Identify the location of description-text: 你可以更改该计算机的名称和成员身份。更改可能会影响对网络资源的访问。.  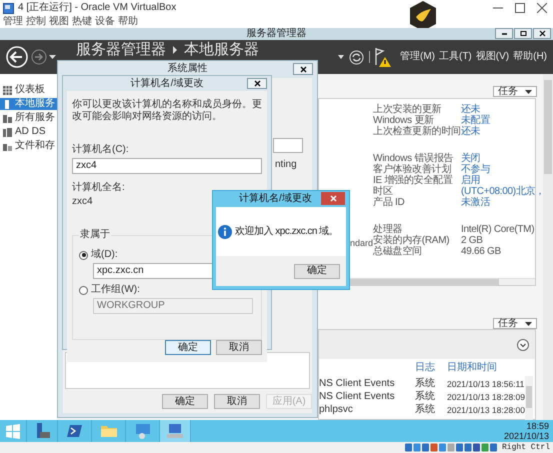
(167, 111).